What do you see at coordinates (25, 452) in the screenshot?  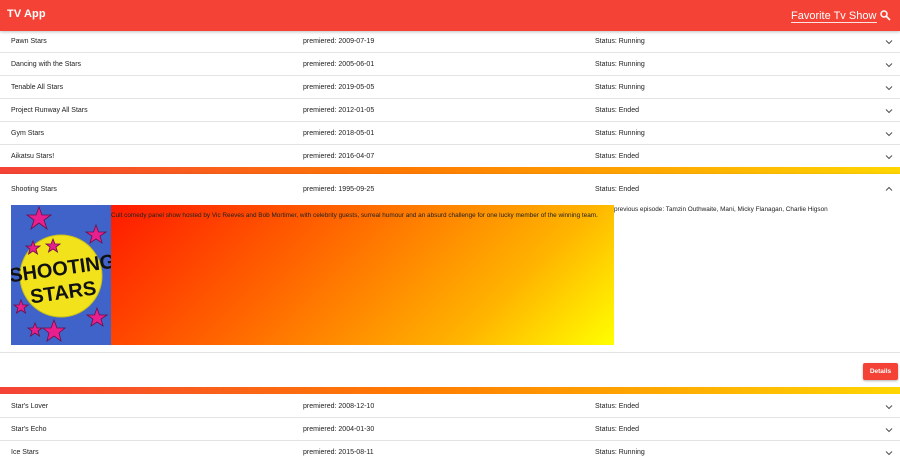 I see `show-name: Ice Stars` at bounding box center [25, 452].